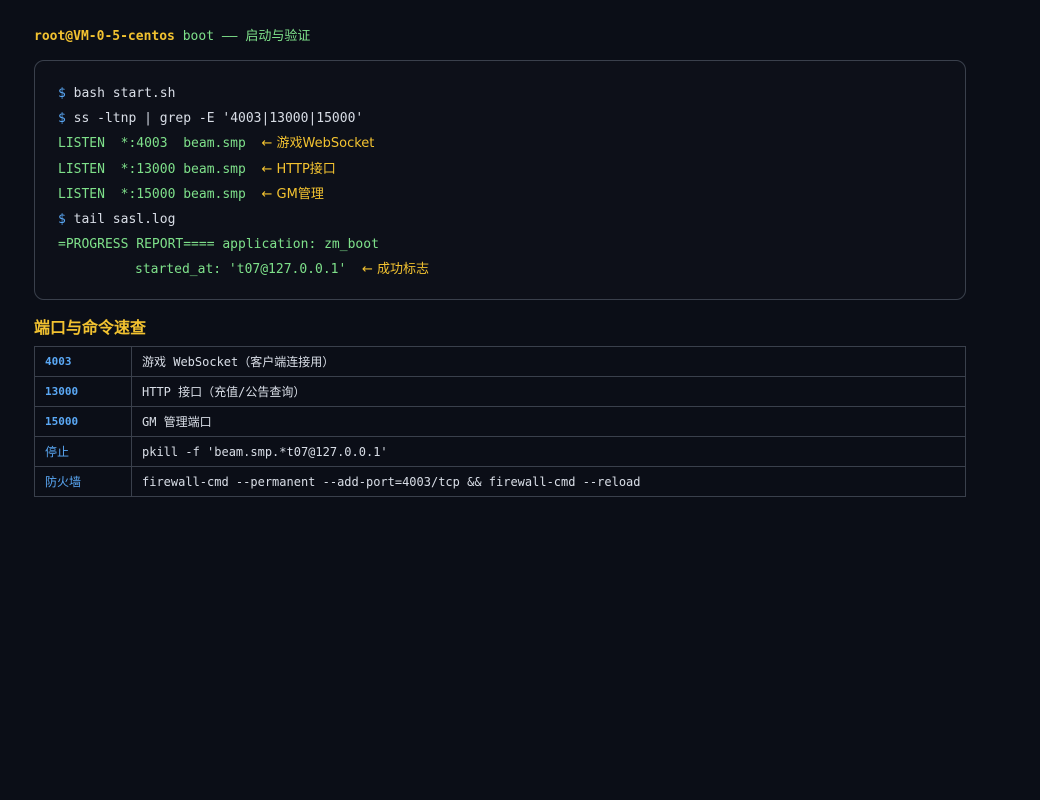 The width and height of the screenshot is (1040, 800). Describe the element at coordinates (83, 421) in the screenshot. I see `row-key: 15000` at that location.